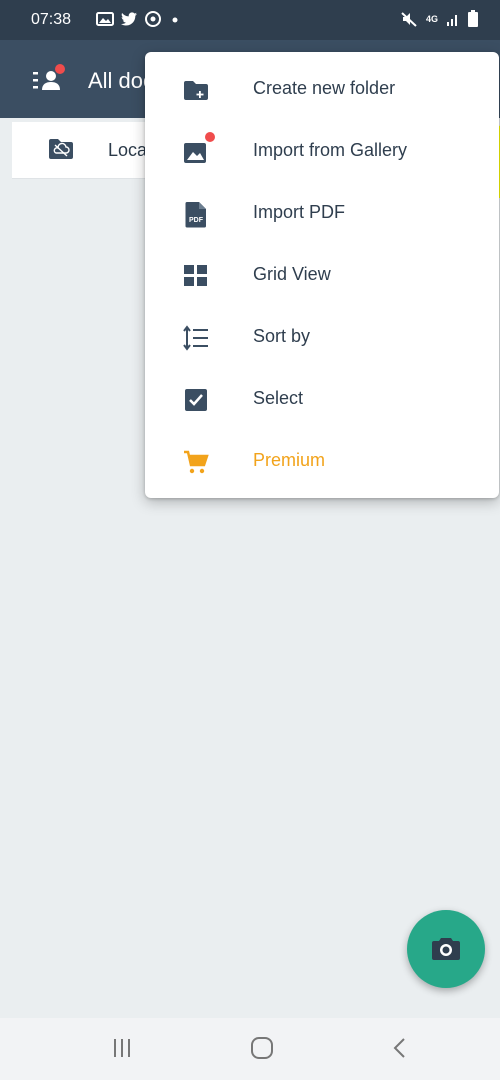 The height and width of the screenshot is (1080, 500). Describe the element at coordinates (299, 212) in the screenshot. I see `menu-label: Import PDF` at that location.